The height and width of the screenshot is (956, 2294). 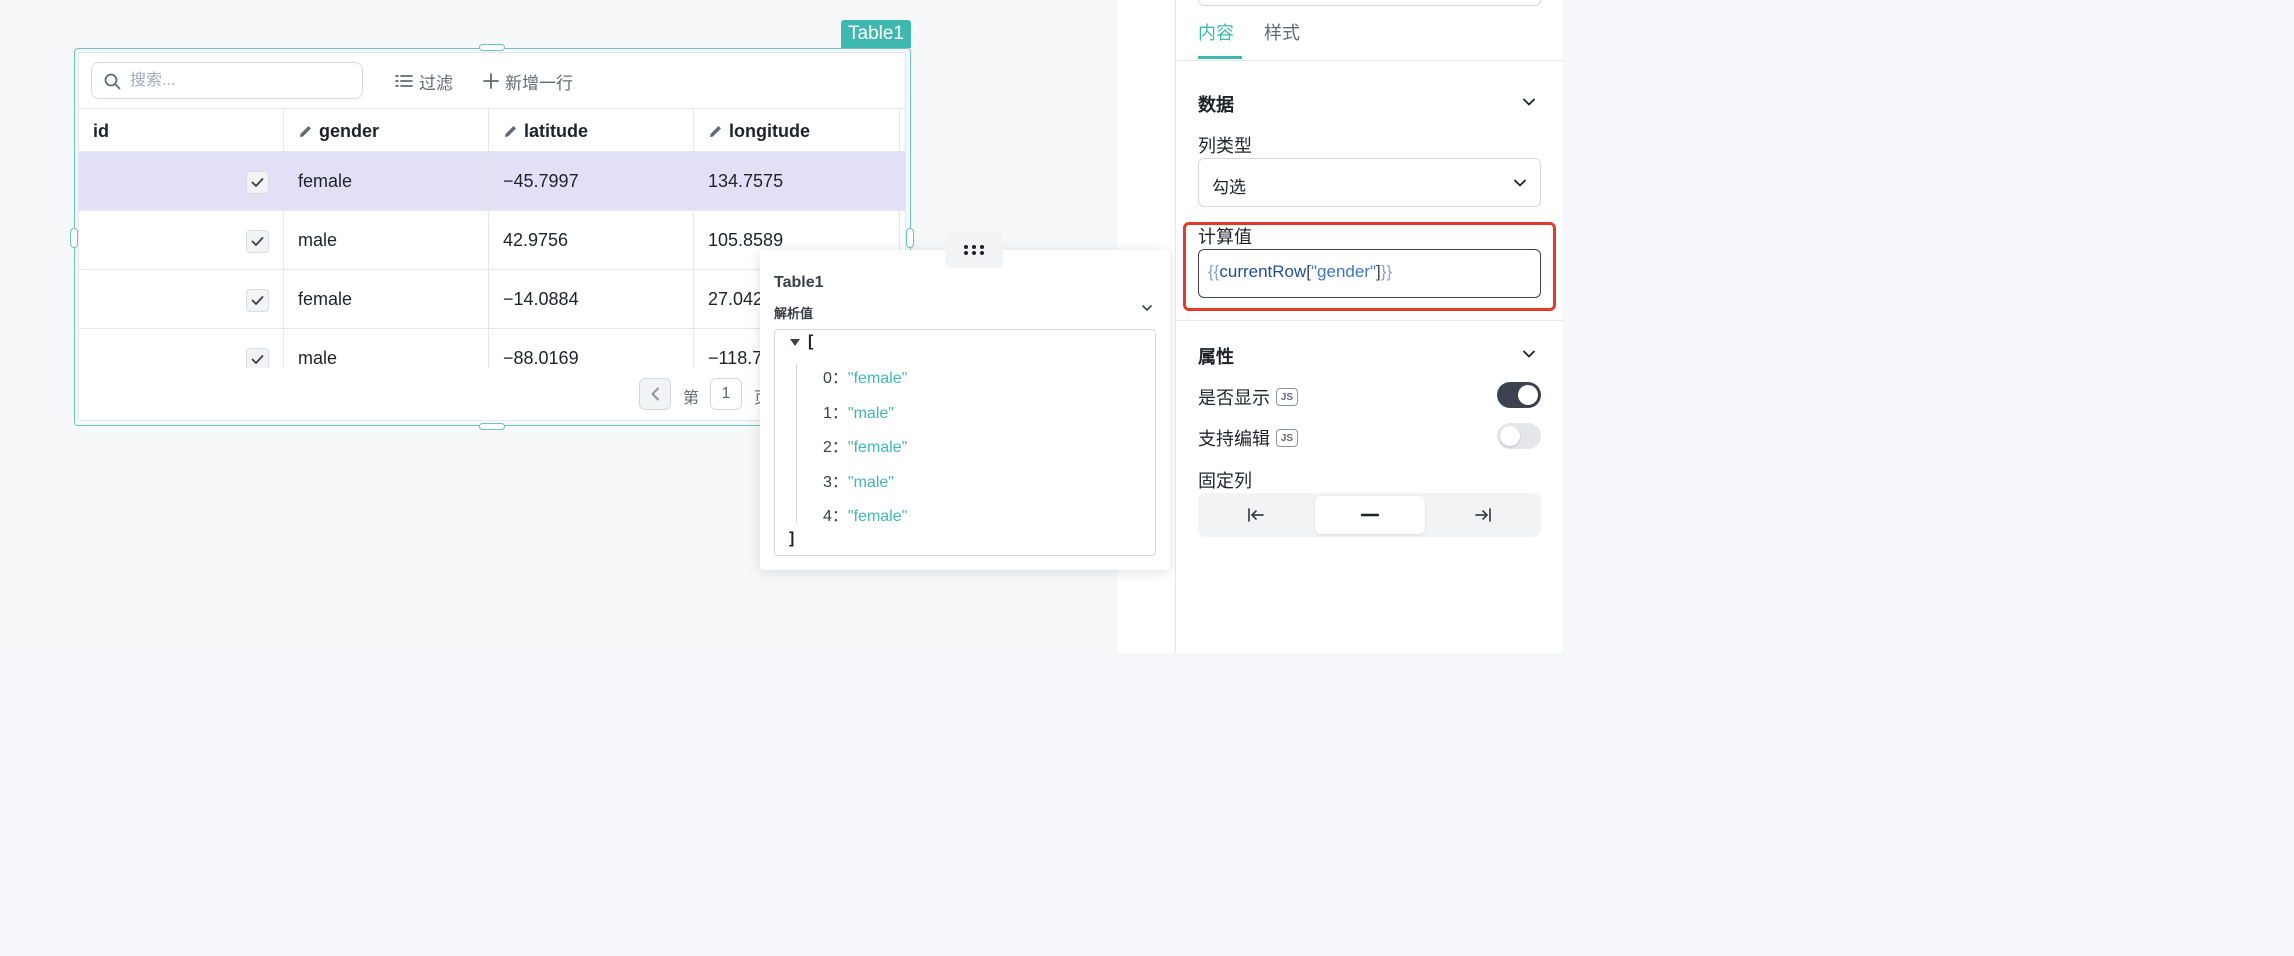 What do you see at coordinates (799, 282) in the screenshot?
I see `popover-title: Table1` at bounding box center [799, 282].